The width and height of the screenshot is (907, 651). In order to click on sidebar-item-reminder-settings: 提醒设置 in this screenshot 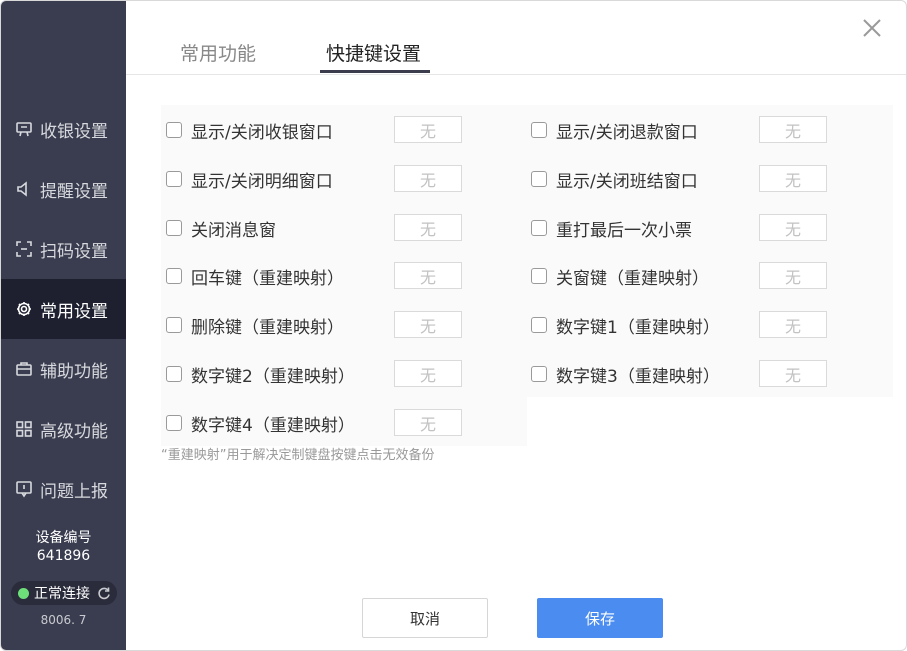, I will do `click(63, 189)`.